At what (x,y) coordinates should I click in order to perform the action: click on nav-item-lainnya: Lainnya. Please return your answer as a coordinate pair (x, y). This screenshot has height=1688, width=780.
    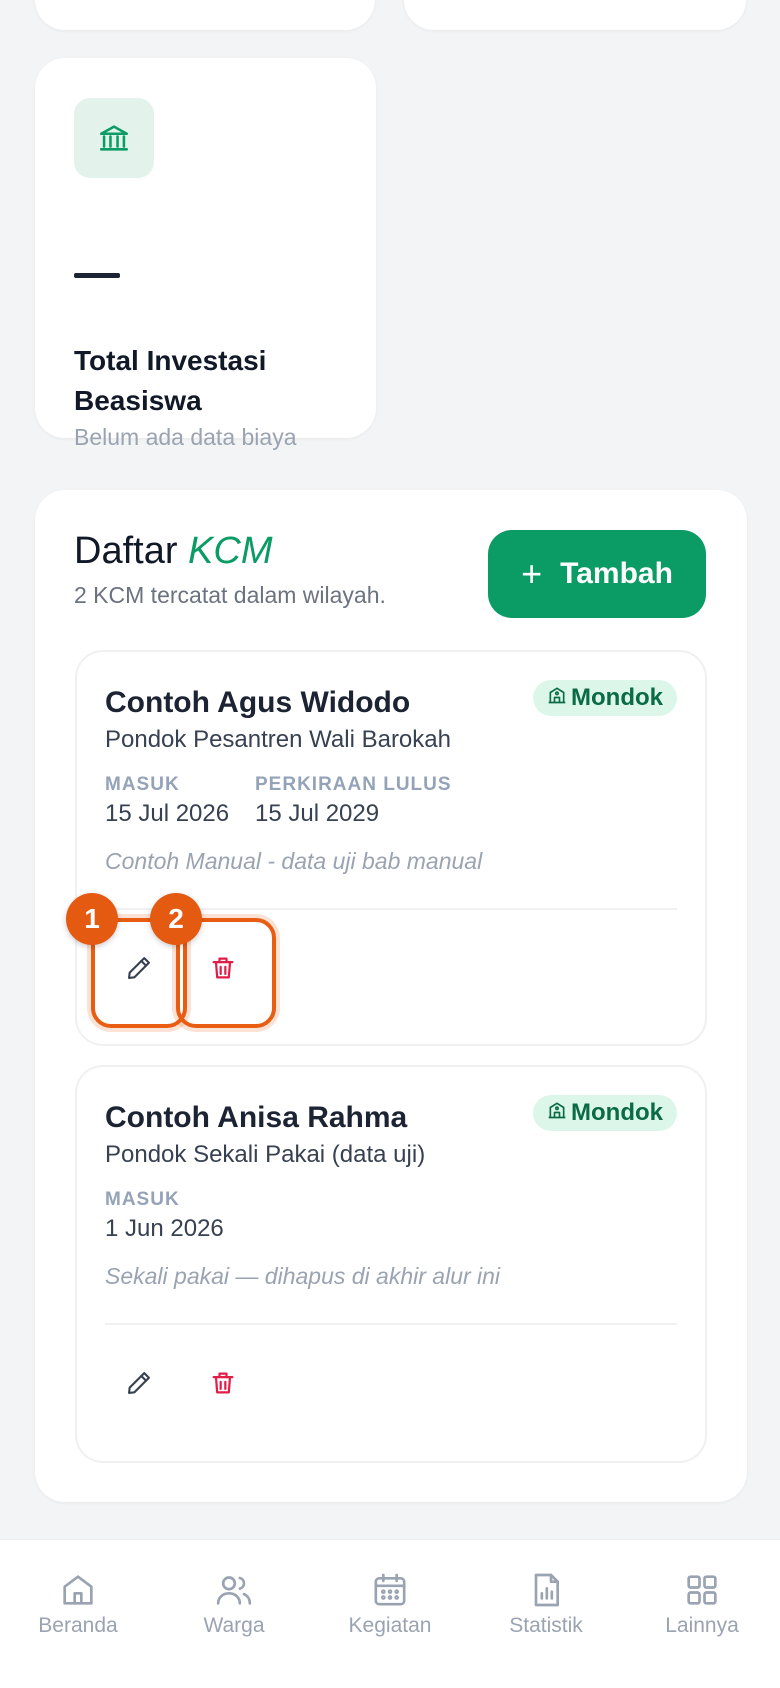
    Looking at the image, I should click on (702, 1604).